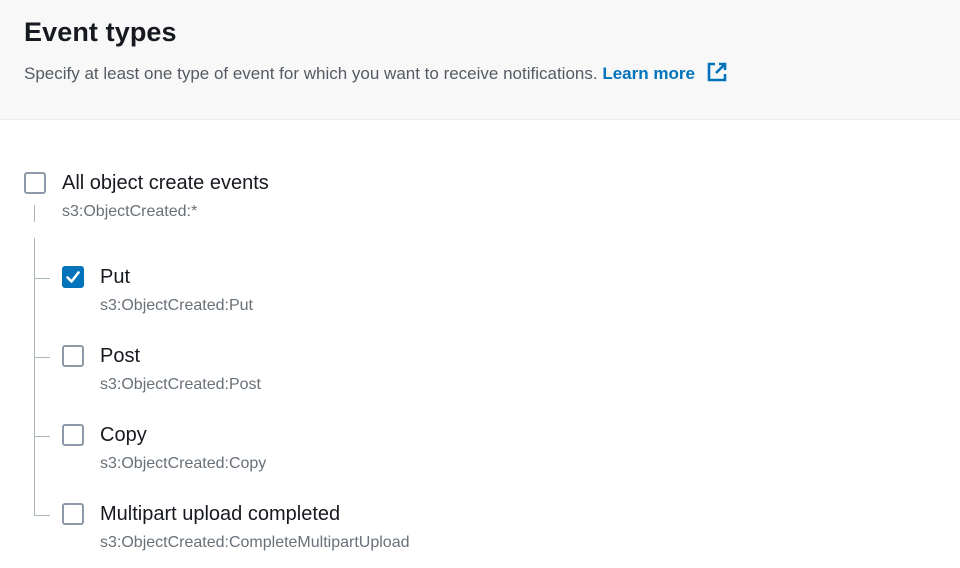 Image resolution: width=960 pixels, height=568 pixels. What do you see at coordinates (165, 183) in the screenshot?
I see `all-create-events-label: All object create events` at bounding box center [165, 183].